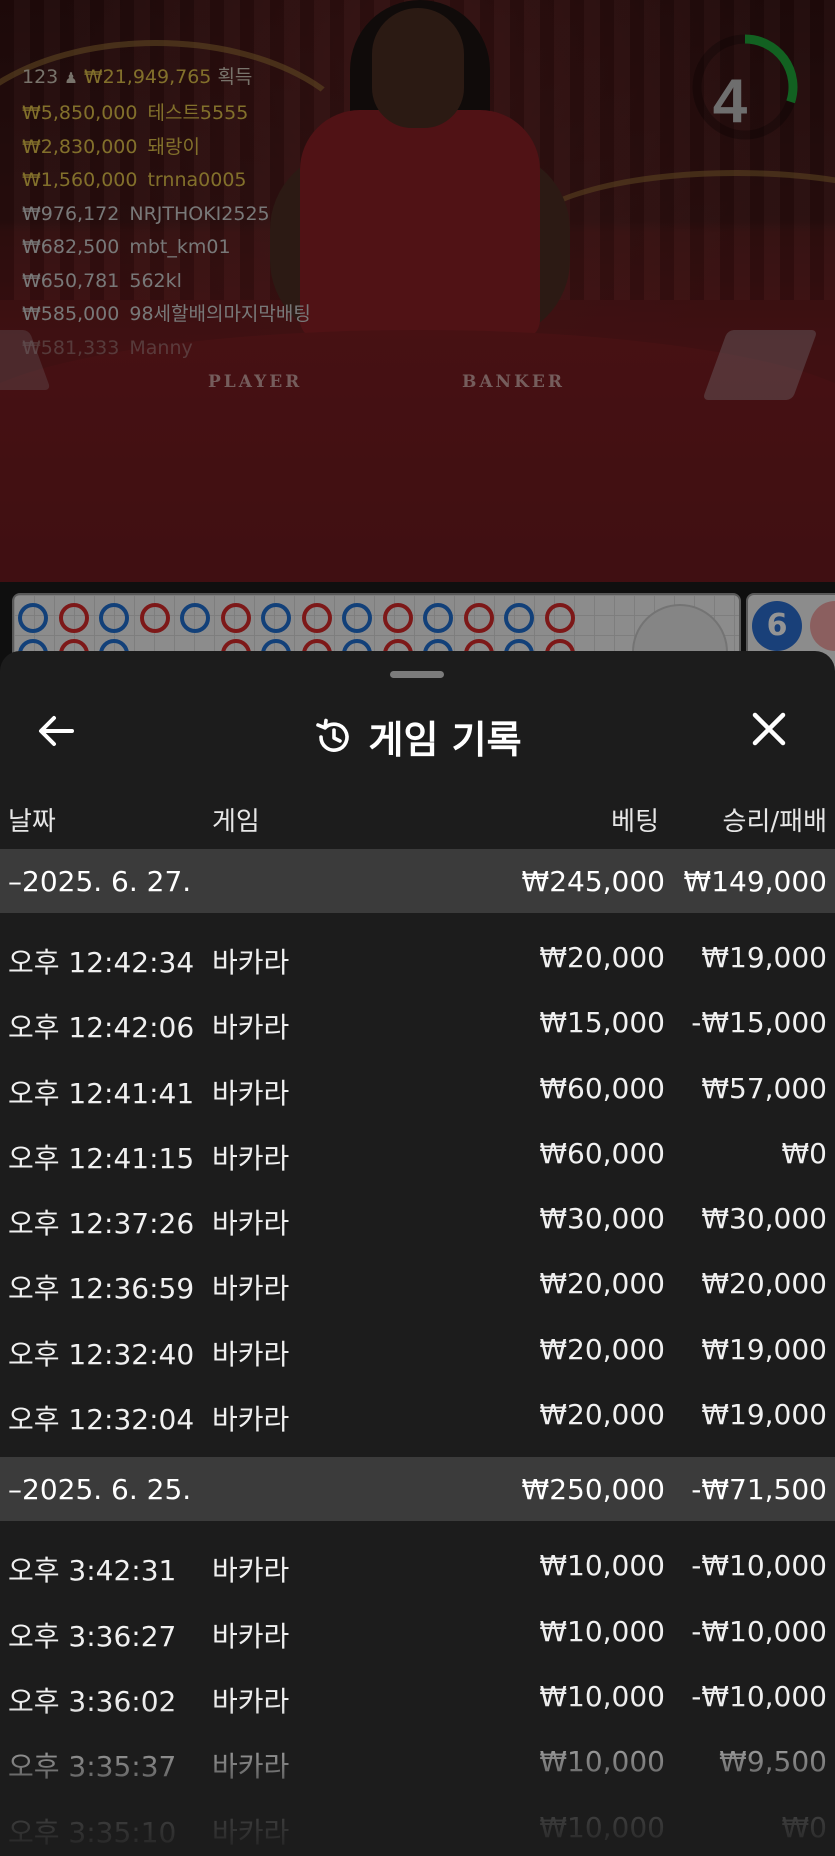 Image resolution: width=835 pixels, height=1856 pixels. What do you see at coordinates (417, 674) in the screenshot?
I see `sheet-drag-handle` at bounding box center [417, 674].